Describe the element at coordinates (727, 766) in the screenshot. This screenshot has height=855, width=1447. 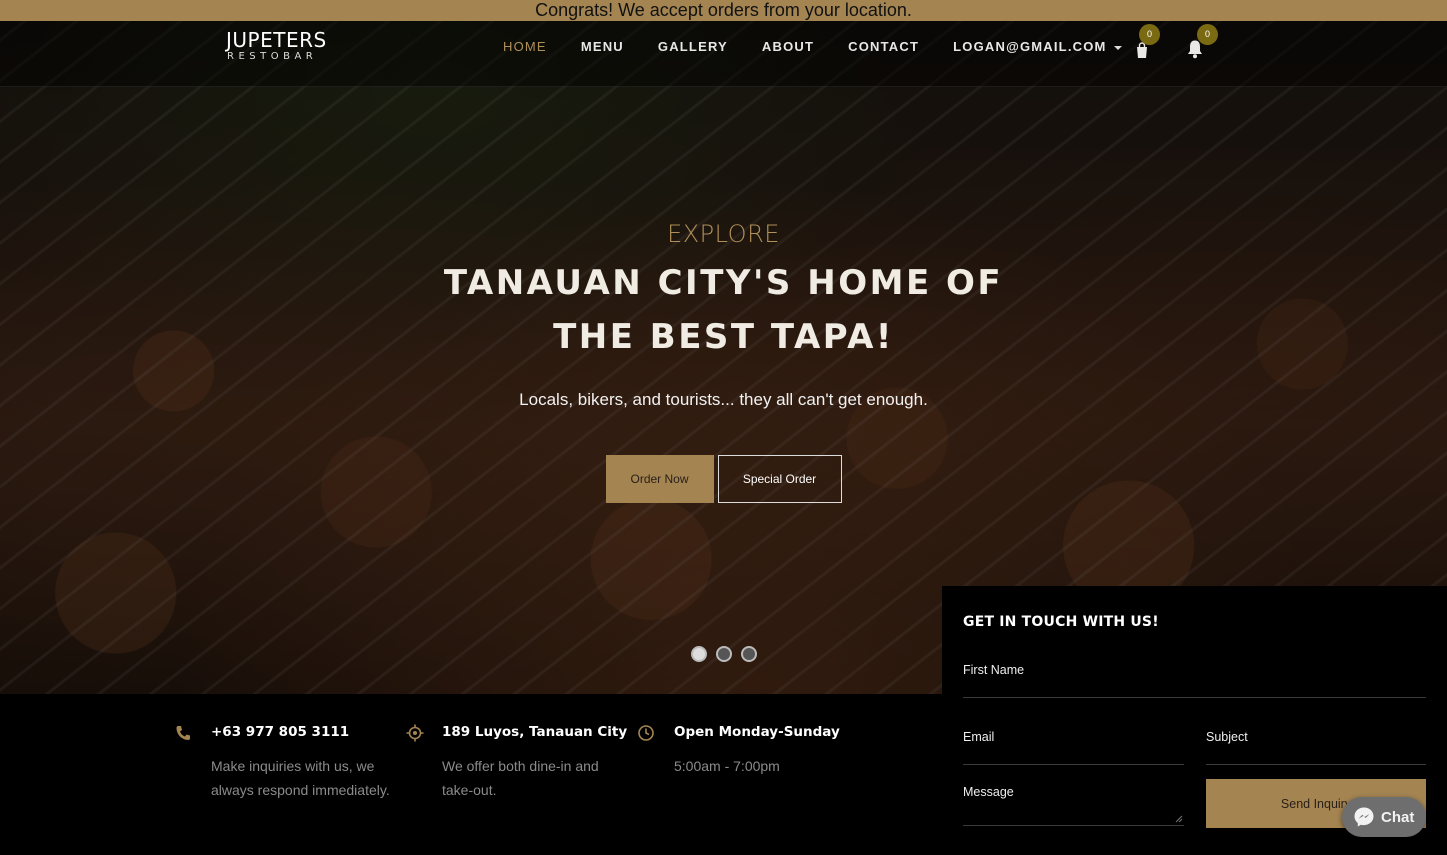
I see `info-hours-desc: 5:00am - 7:00pm` at that location.